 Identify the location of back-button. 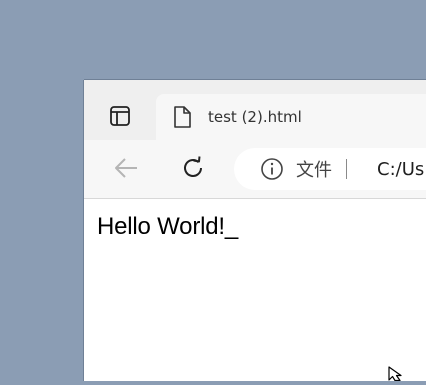
(126, 170).